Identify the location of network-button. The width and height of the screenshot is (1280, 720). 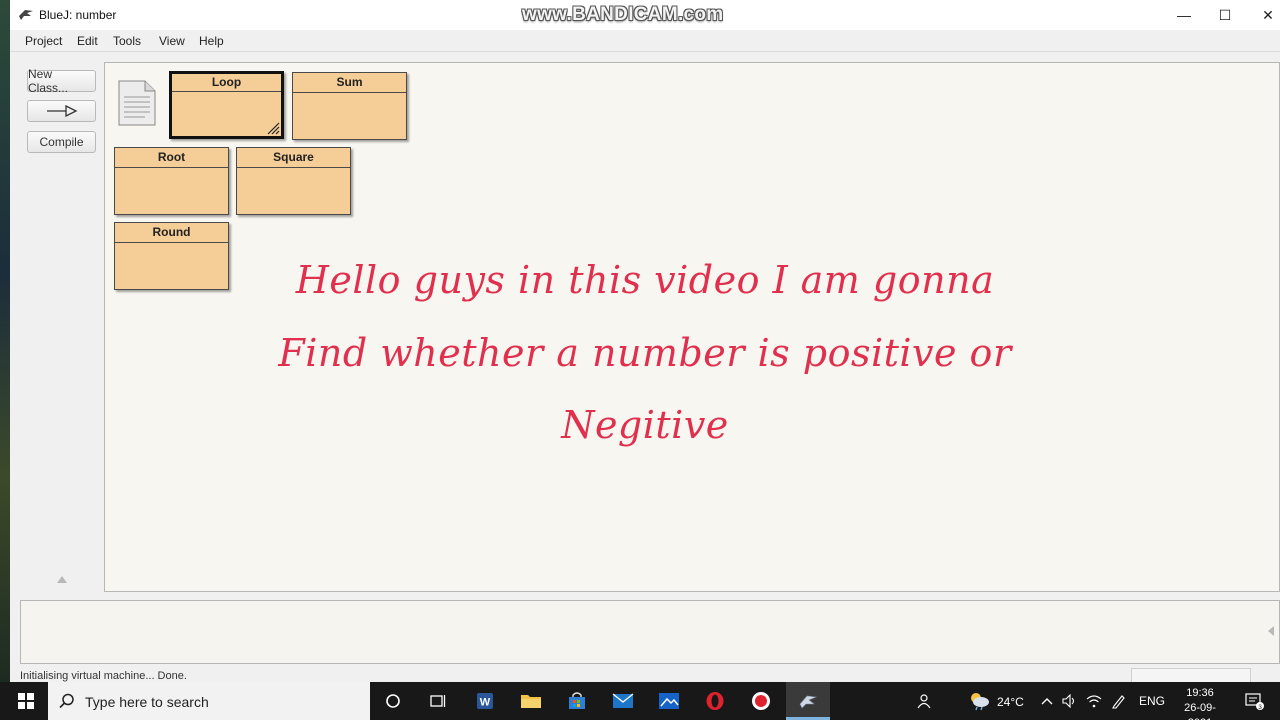
(1094, 701).